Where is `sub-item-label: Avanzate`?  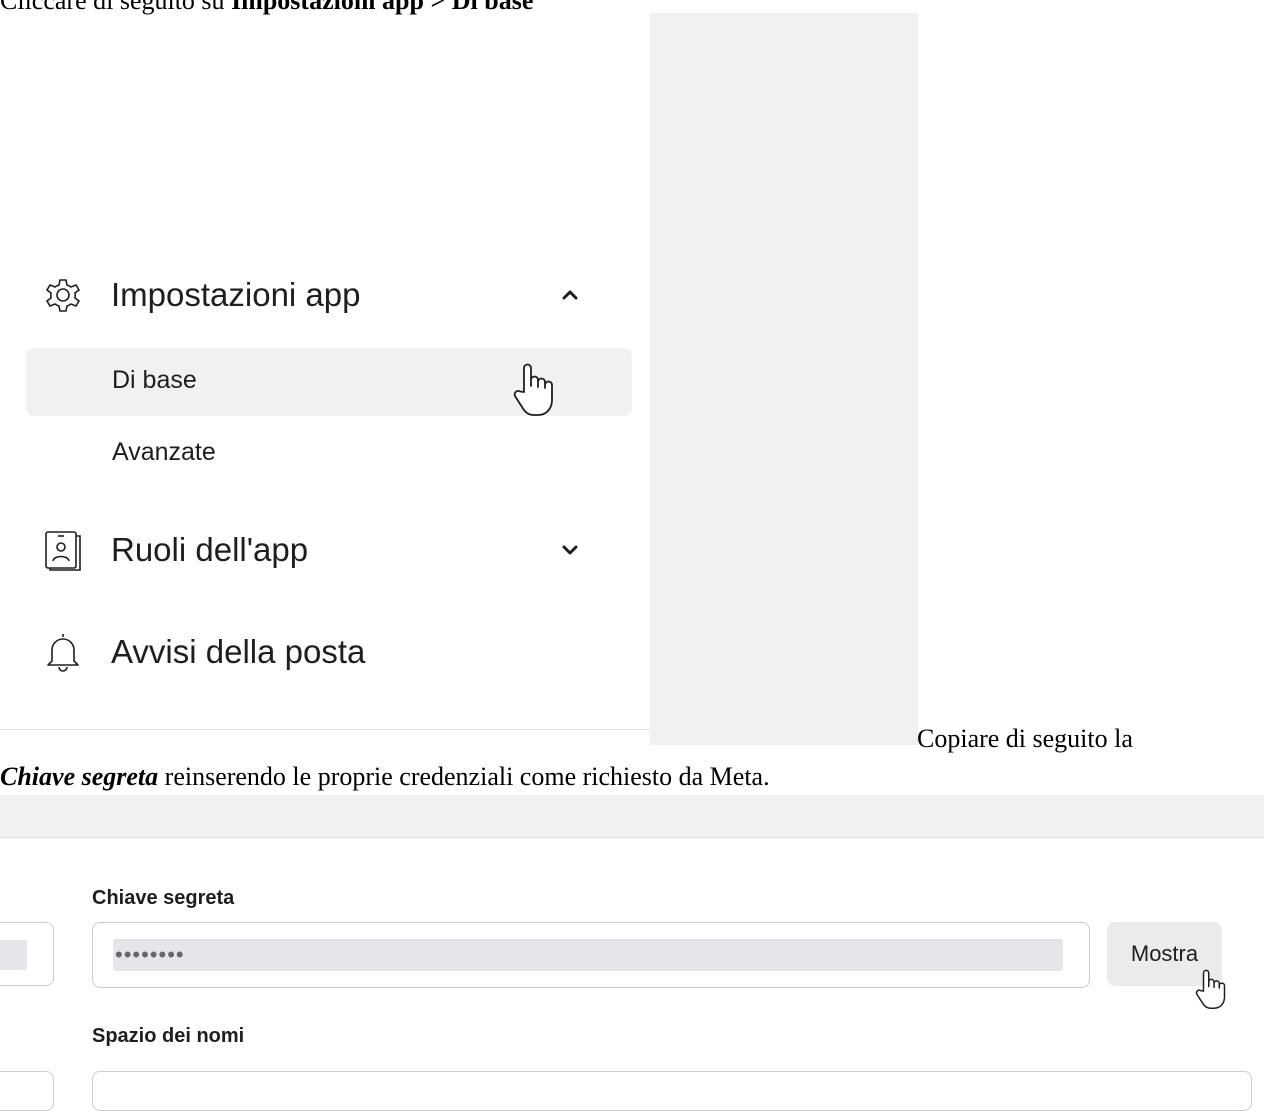 sub-item-label: Avanzate is located at coordinates (164, 452).